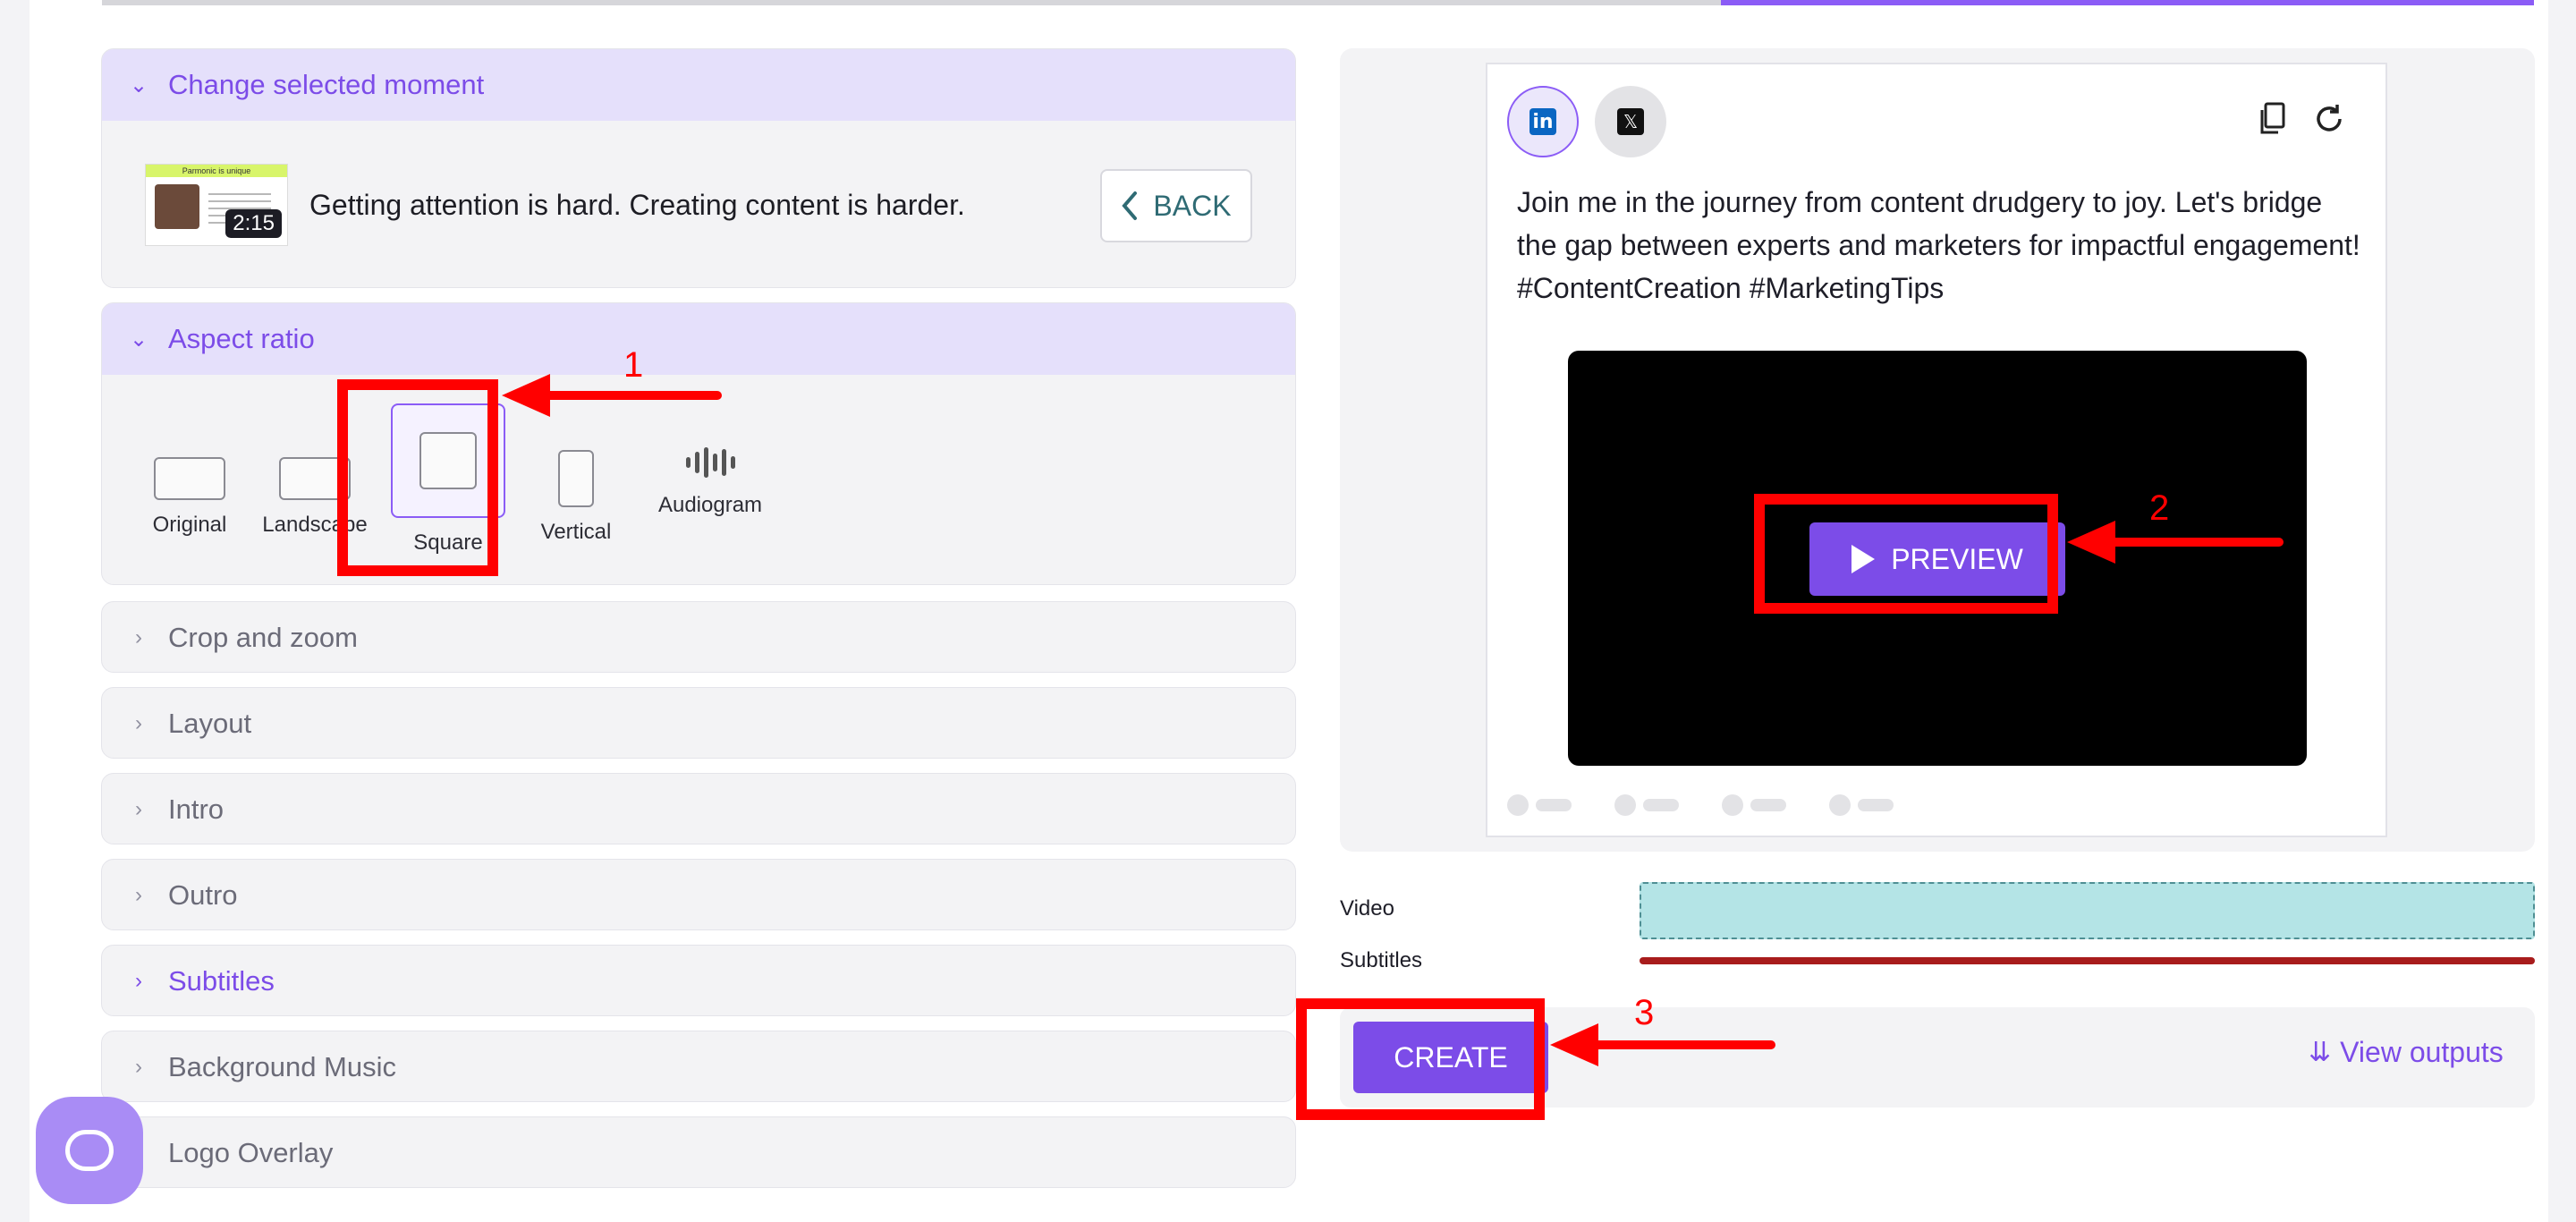  What do you see at coordinates (576, 532) in the screenshot?
I see `ratio-label: Vertical` at bounding box center [576, 532].